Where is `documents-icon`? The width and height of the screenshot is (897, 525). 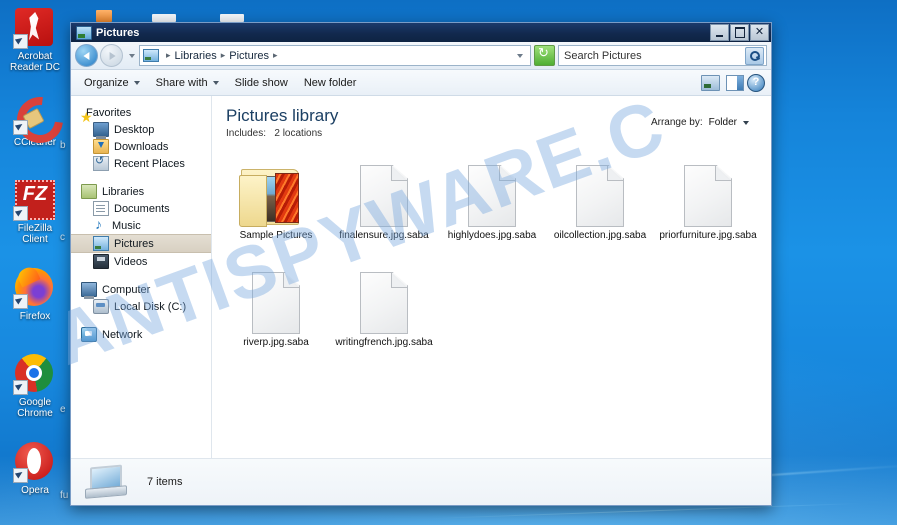 documents-icon is located at coordinates (101, 208).